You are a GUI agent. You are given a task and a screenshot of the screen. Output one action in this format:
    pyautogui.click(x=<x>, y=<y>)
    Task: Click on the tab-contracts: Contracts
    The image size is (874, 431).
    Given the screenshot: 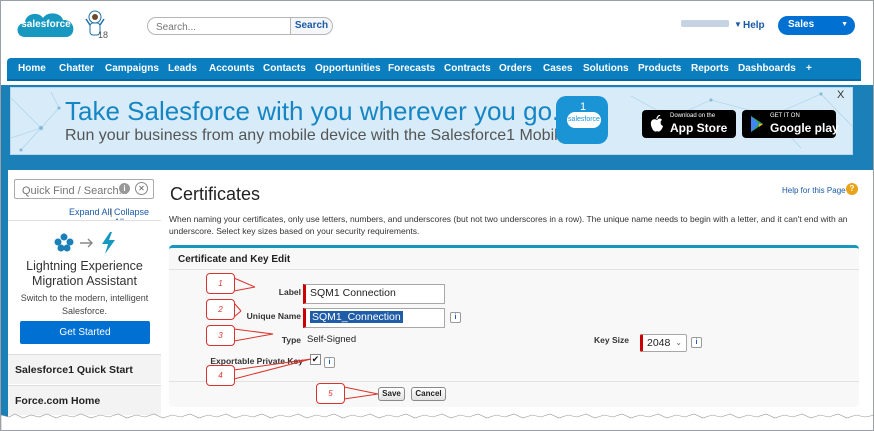 What is the action you would take?
    pyautogui.click(x=467, y=68)
    